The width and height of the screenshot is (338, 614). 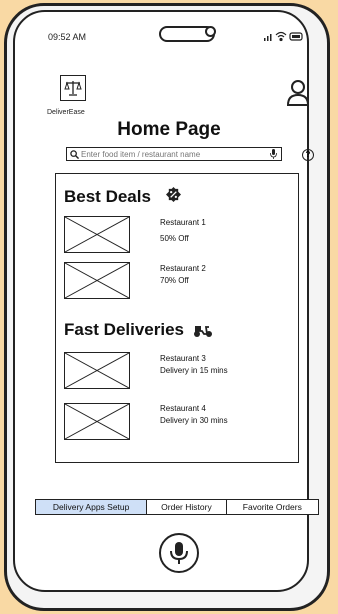 What do you see at coordinates (194, 365) in the screenshot?
I see `restaurant-info: Restaurant 3 Delivery in 15 mins` at bounding box center [194, 365].